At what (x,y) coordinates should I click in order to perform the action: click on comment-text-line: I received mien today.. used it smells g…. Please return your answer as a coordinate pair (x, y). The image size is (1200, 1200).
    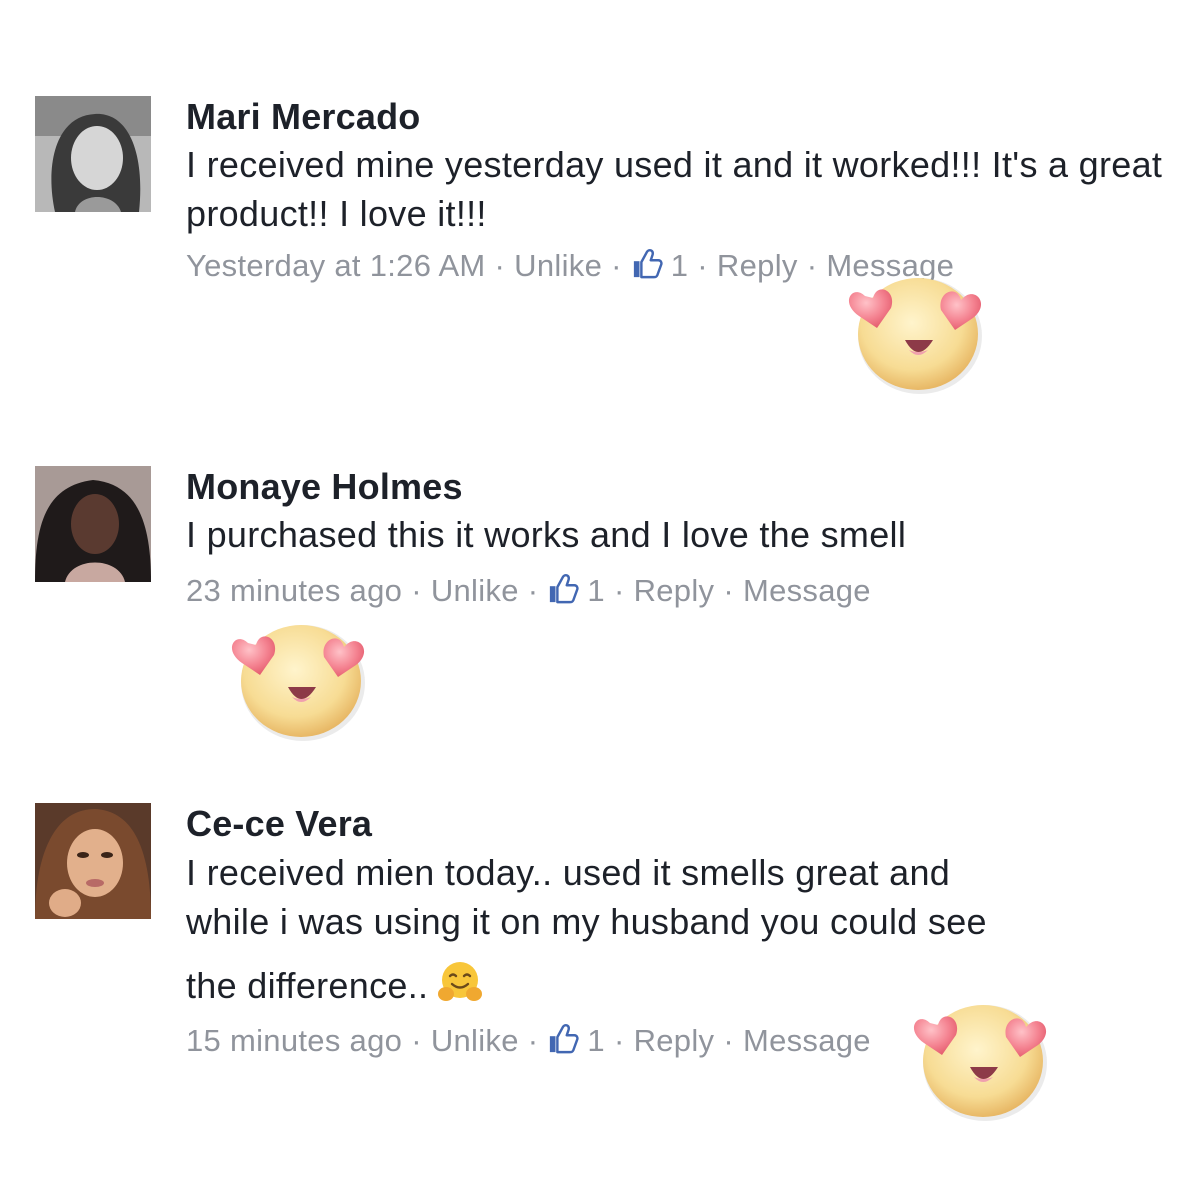
    Looking at the image, I should click on (568, 872).